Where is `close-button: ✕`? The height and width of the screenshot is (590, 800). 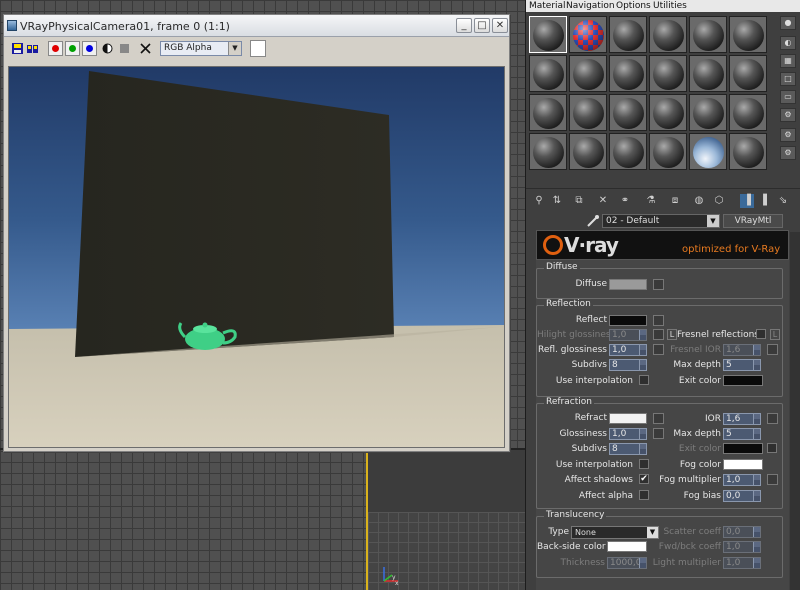 close-button: ✕ is located at coordinates (500, 25).